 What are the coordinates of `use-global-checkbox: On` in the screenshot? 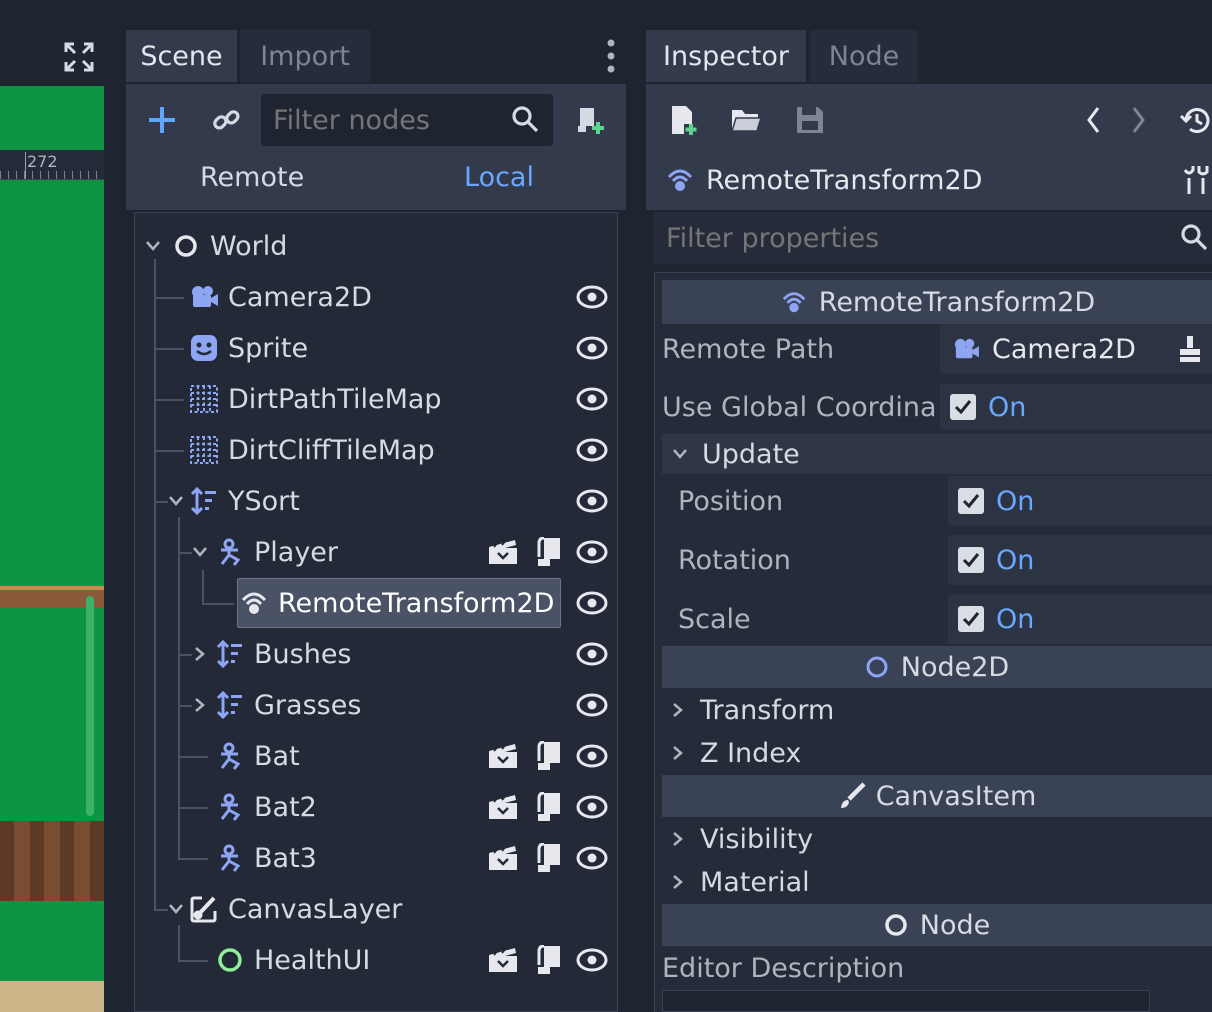 It's located at (1076, 407).